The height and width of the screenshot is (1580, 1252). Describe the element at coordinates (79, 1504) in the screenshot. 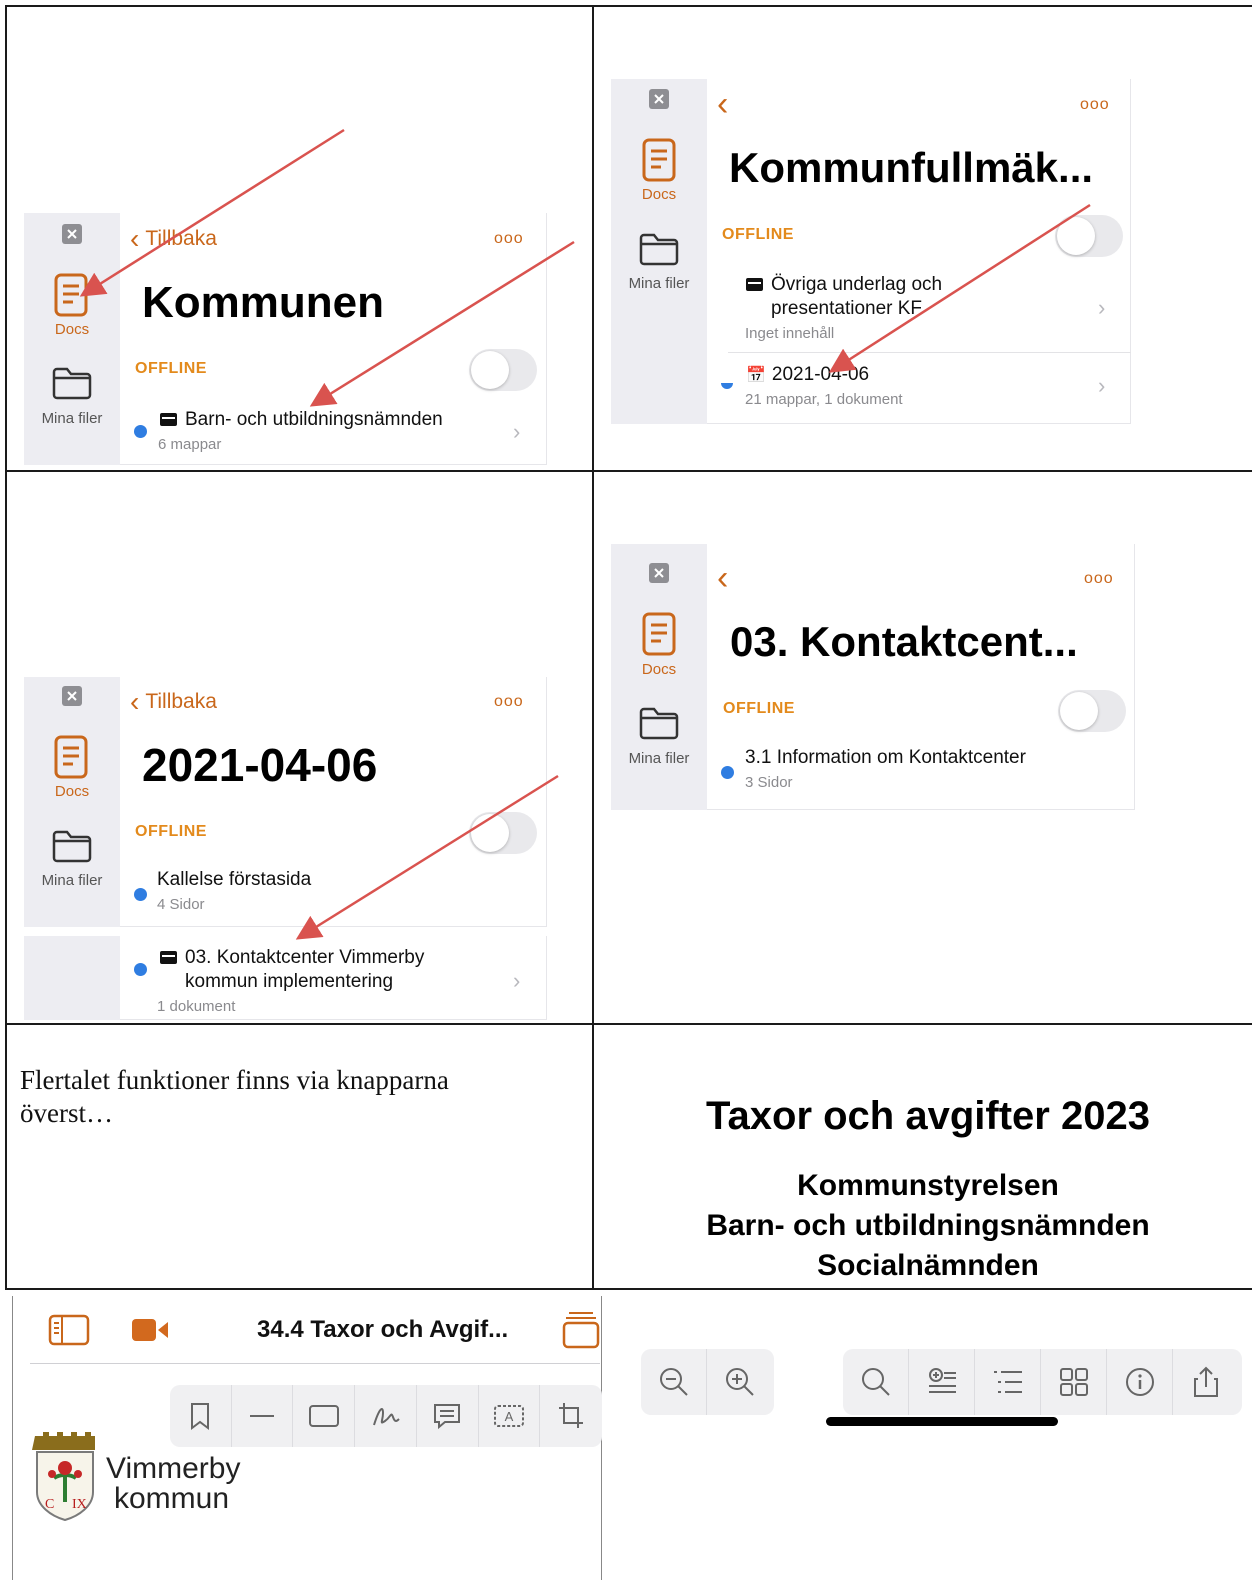

I see `svg-text: IX` at that location.